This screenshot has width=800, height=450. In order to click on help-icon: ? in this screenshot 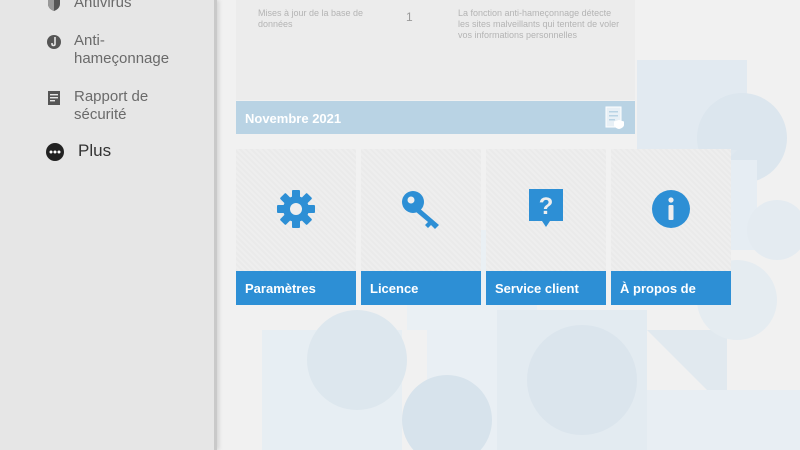, I will do `click(546, 209)`.